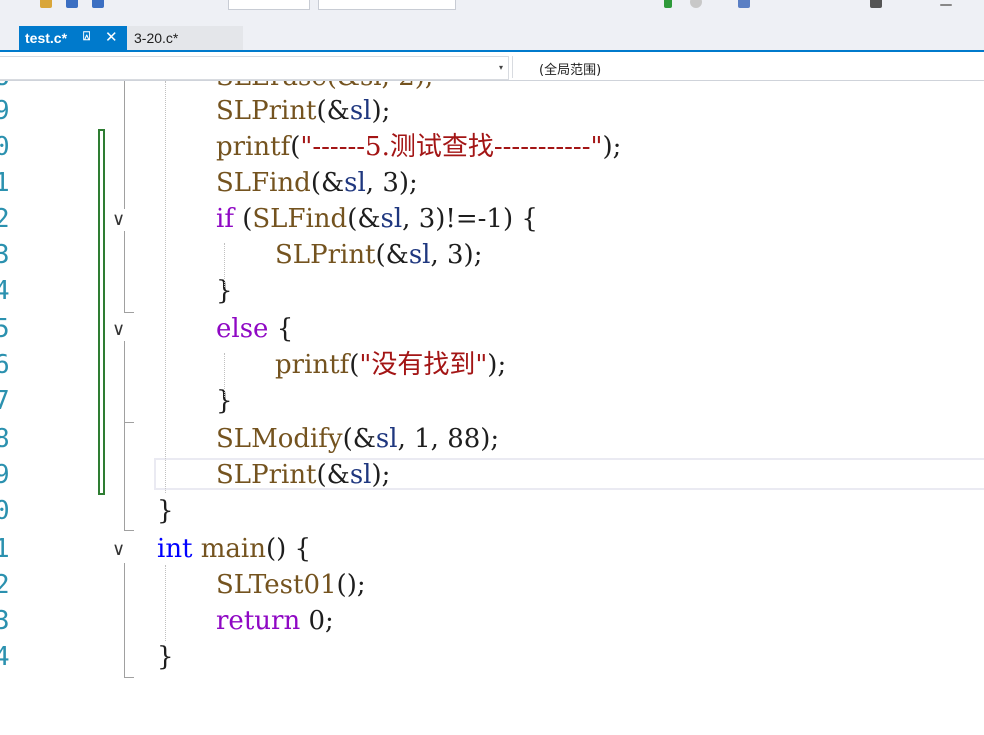  I want to click on tab-test-c: test.c* ⍓ ✕, so click(73, 38).